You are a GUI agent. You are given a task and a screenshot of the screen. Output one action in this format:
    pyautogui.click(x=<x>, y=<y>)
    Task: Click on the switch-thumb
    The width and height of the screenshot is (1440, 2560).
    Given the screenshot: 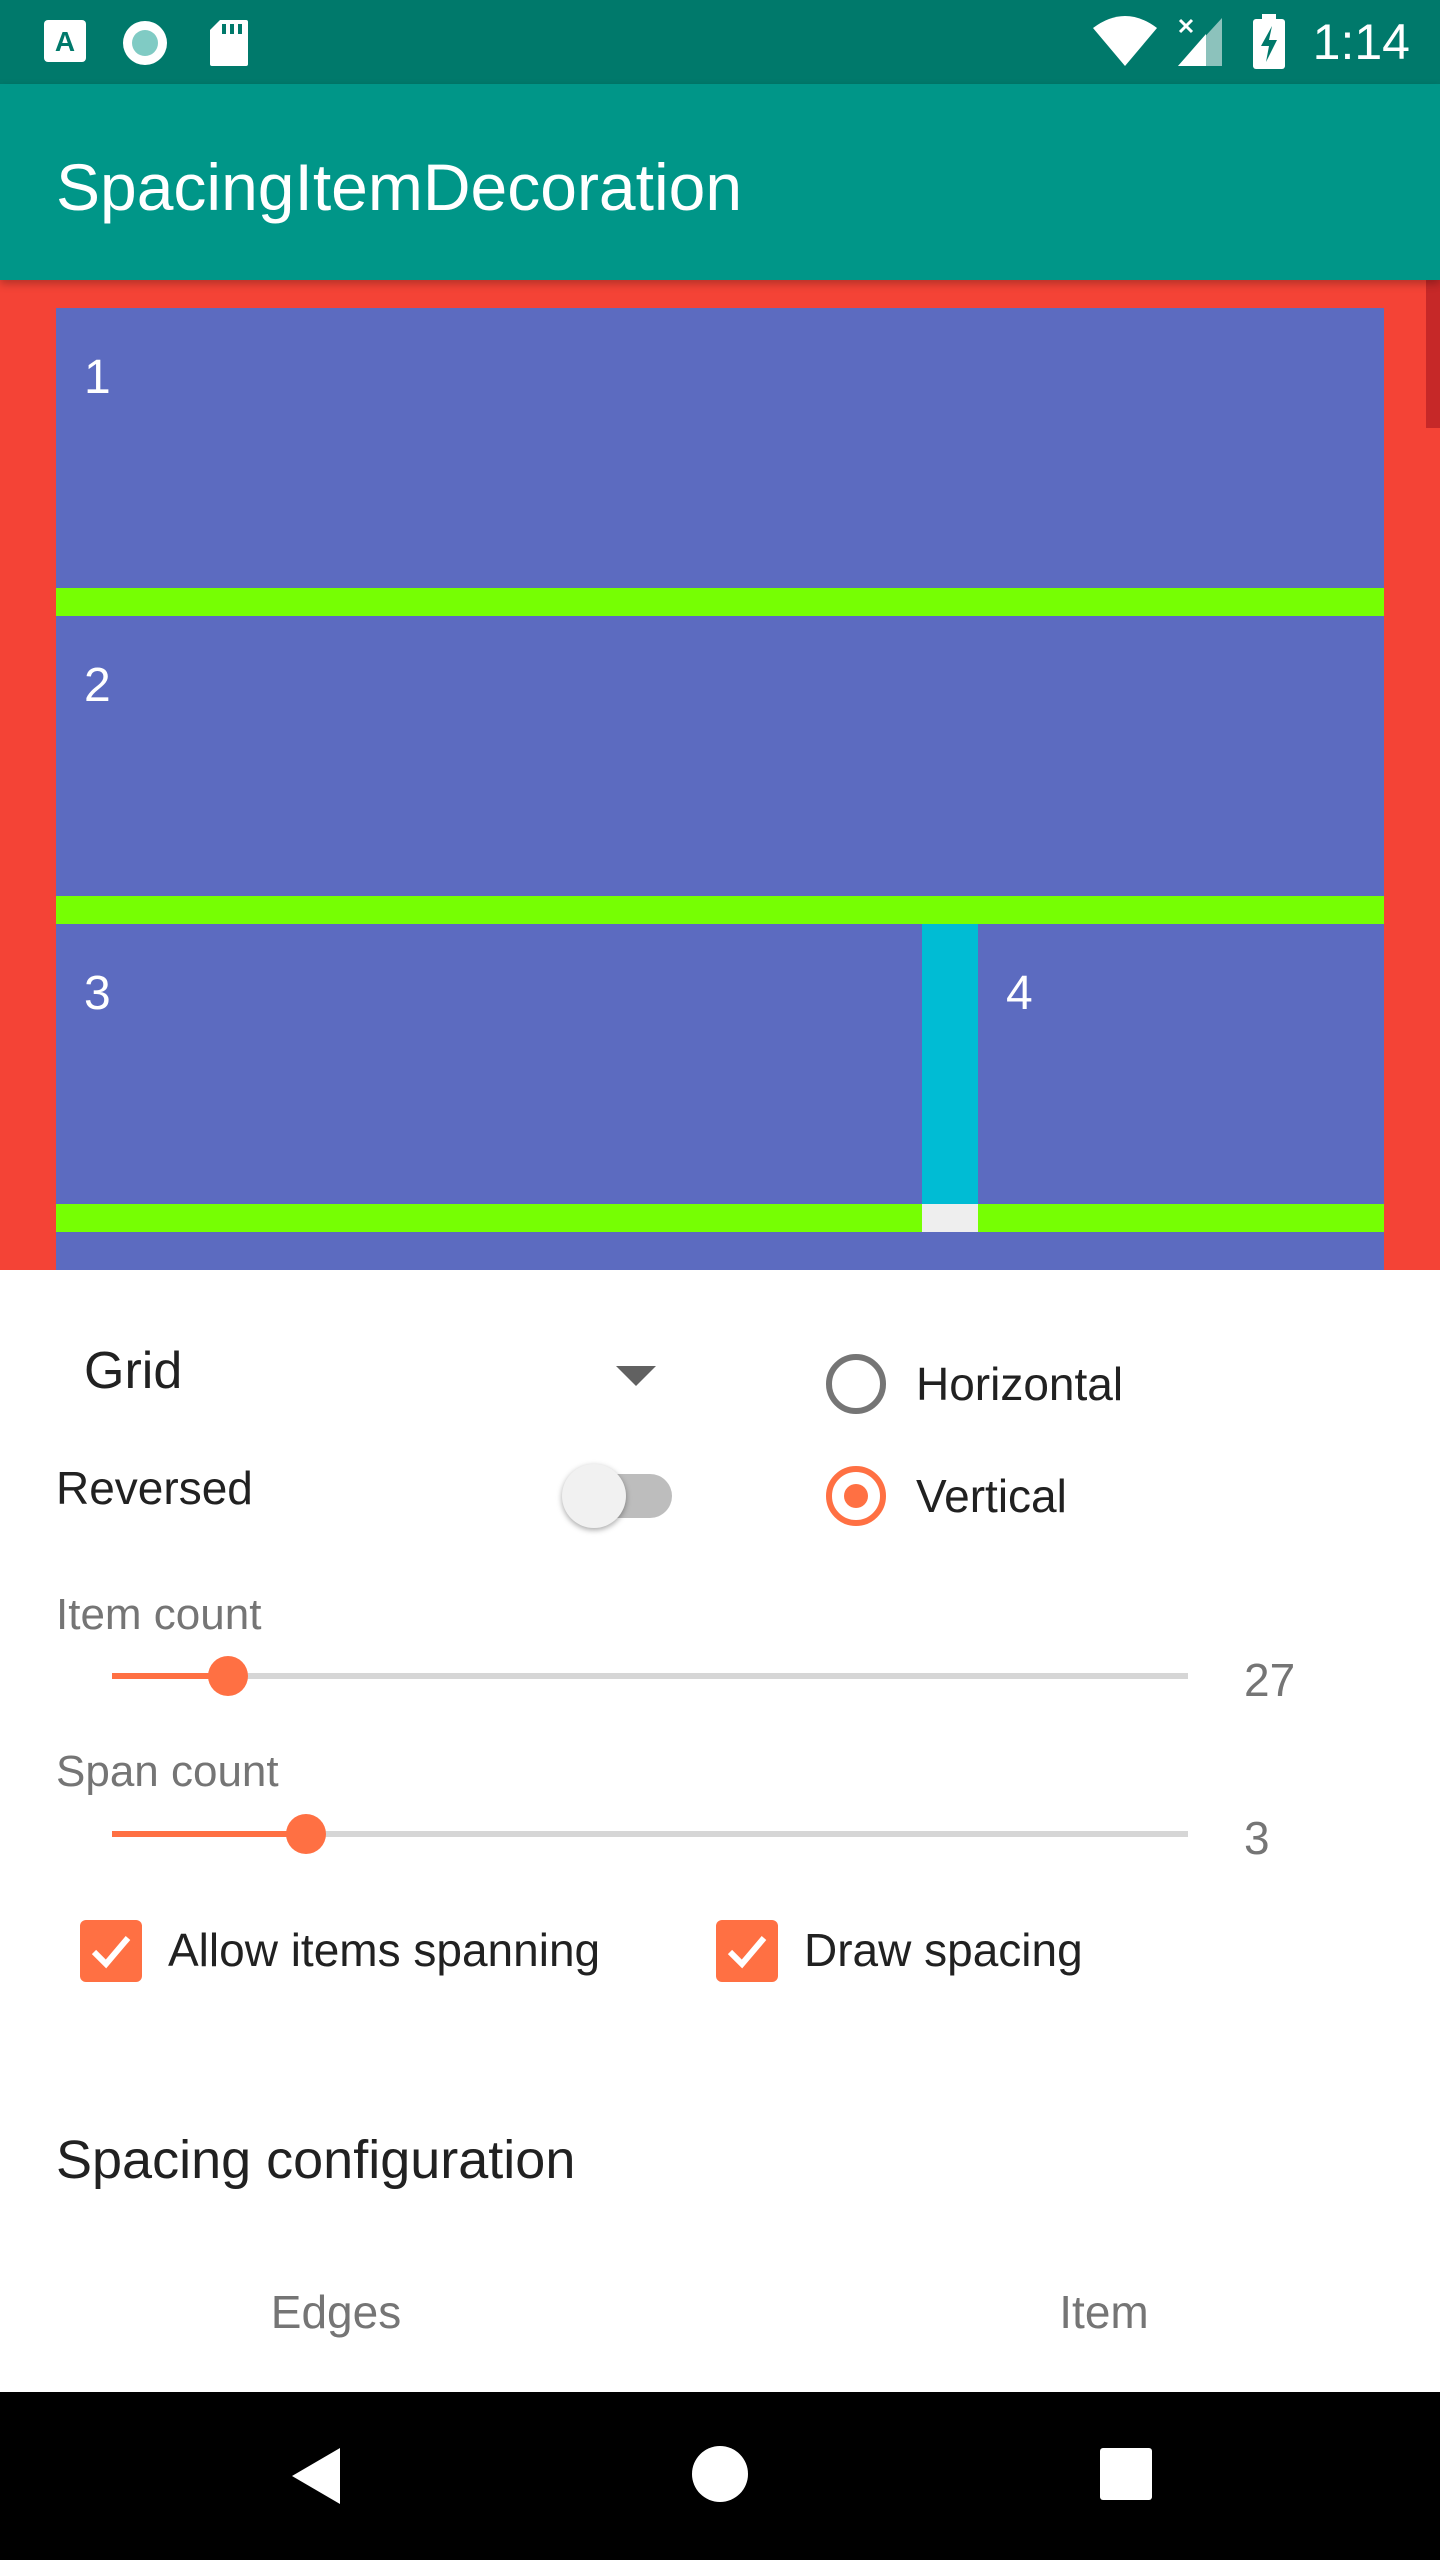 What is the action you would take?
    pyautogui.click(x=594, y=1496)
    